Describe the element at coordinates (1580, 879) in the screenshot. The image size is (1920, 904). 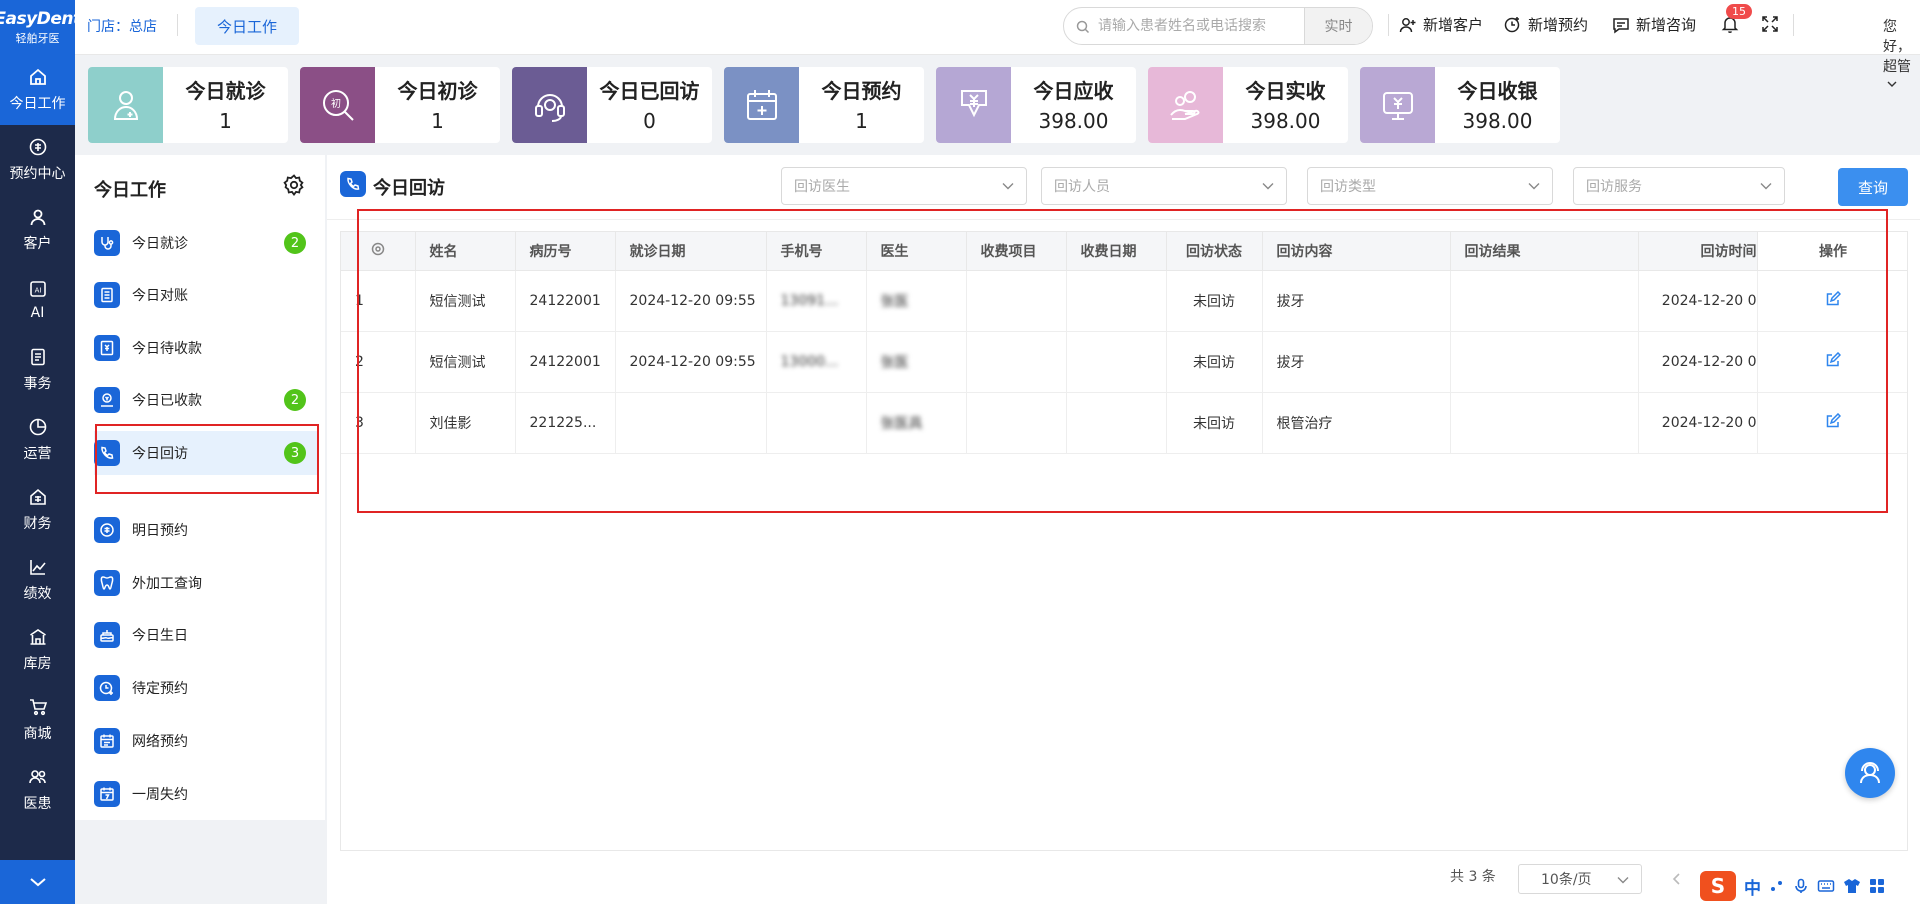
I see `page-size-select: 10条/页` at that location.